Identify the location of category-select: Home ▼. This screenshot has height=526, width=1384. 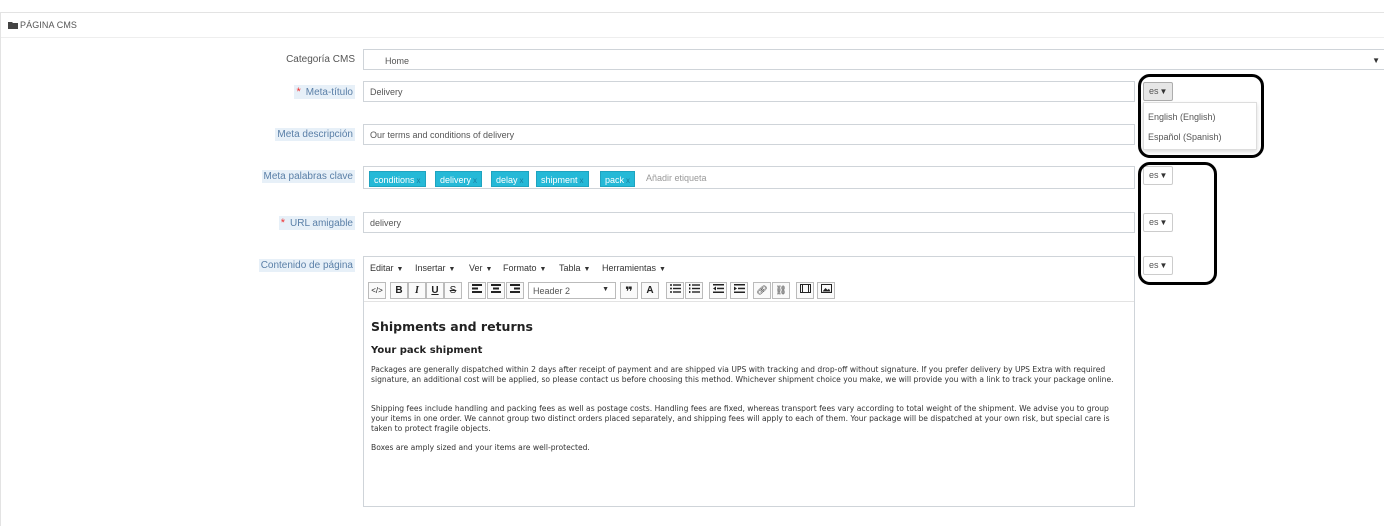
(873, 59).